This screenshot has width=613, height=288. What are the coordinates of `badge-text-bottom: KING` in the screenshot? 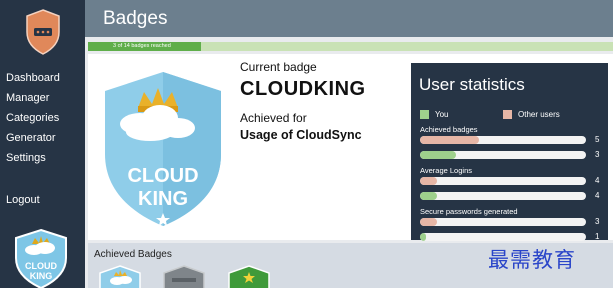 It's located at (163, 199).